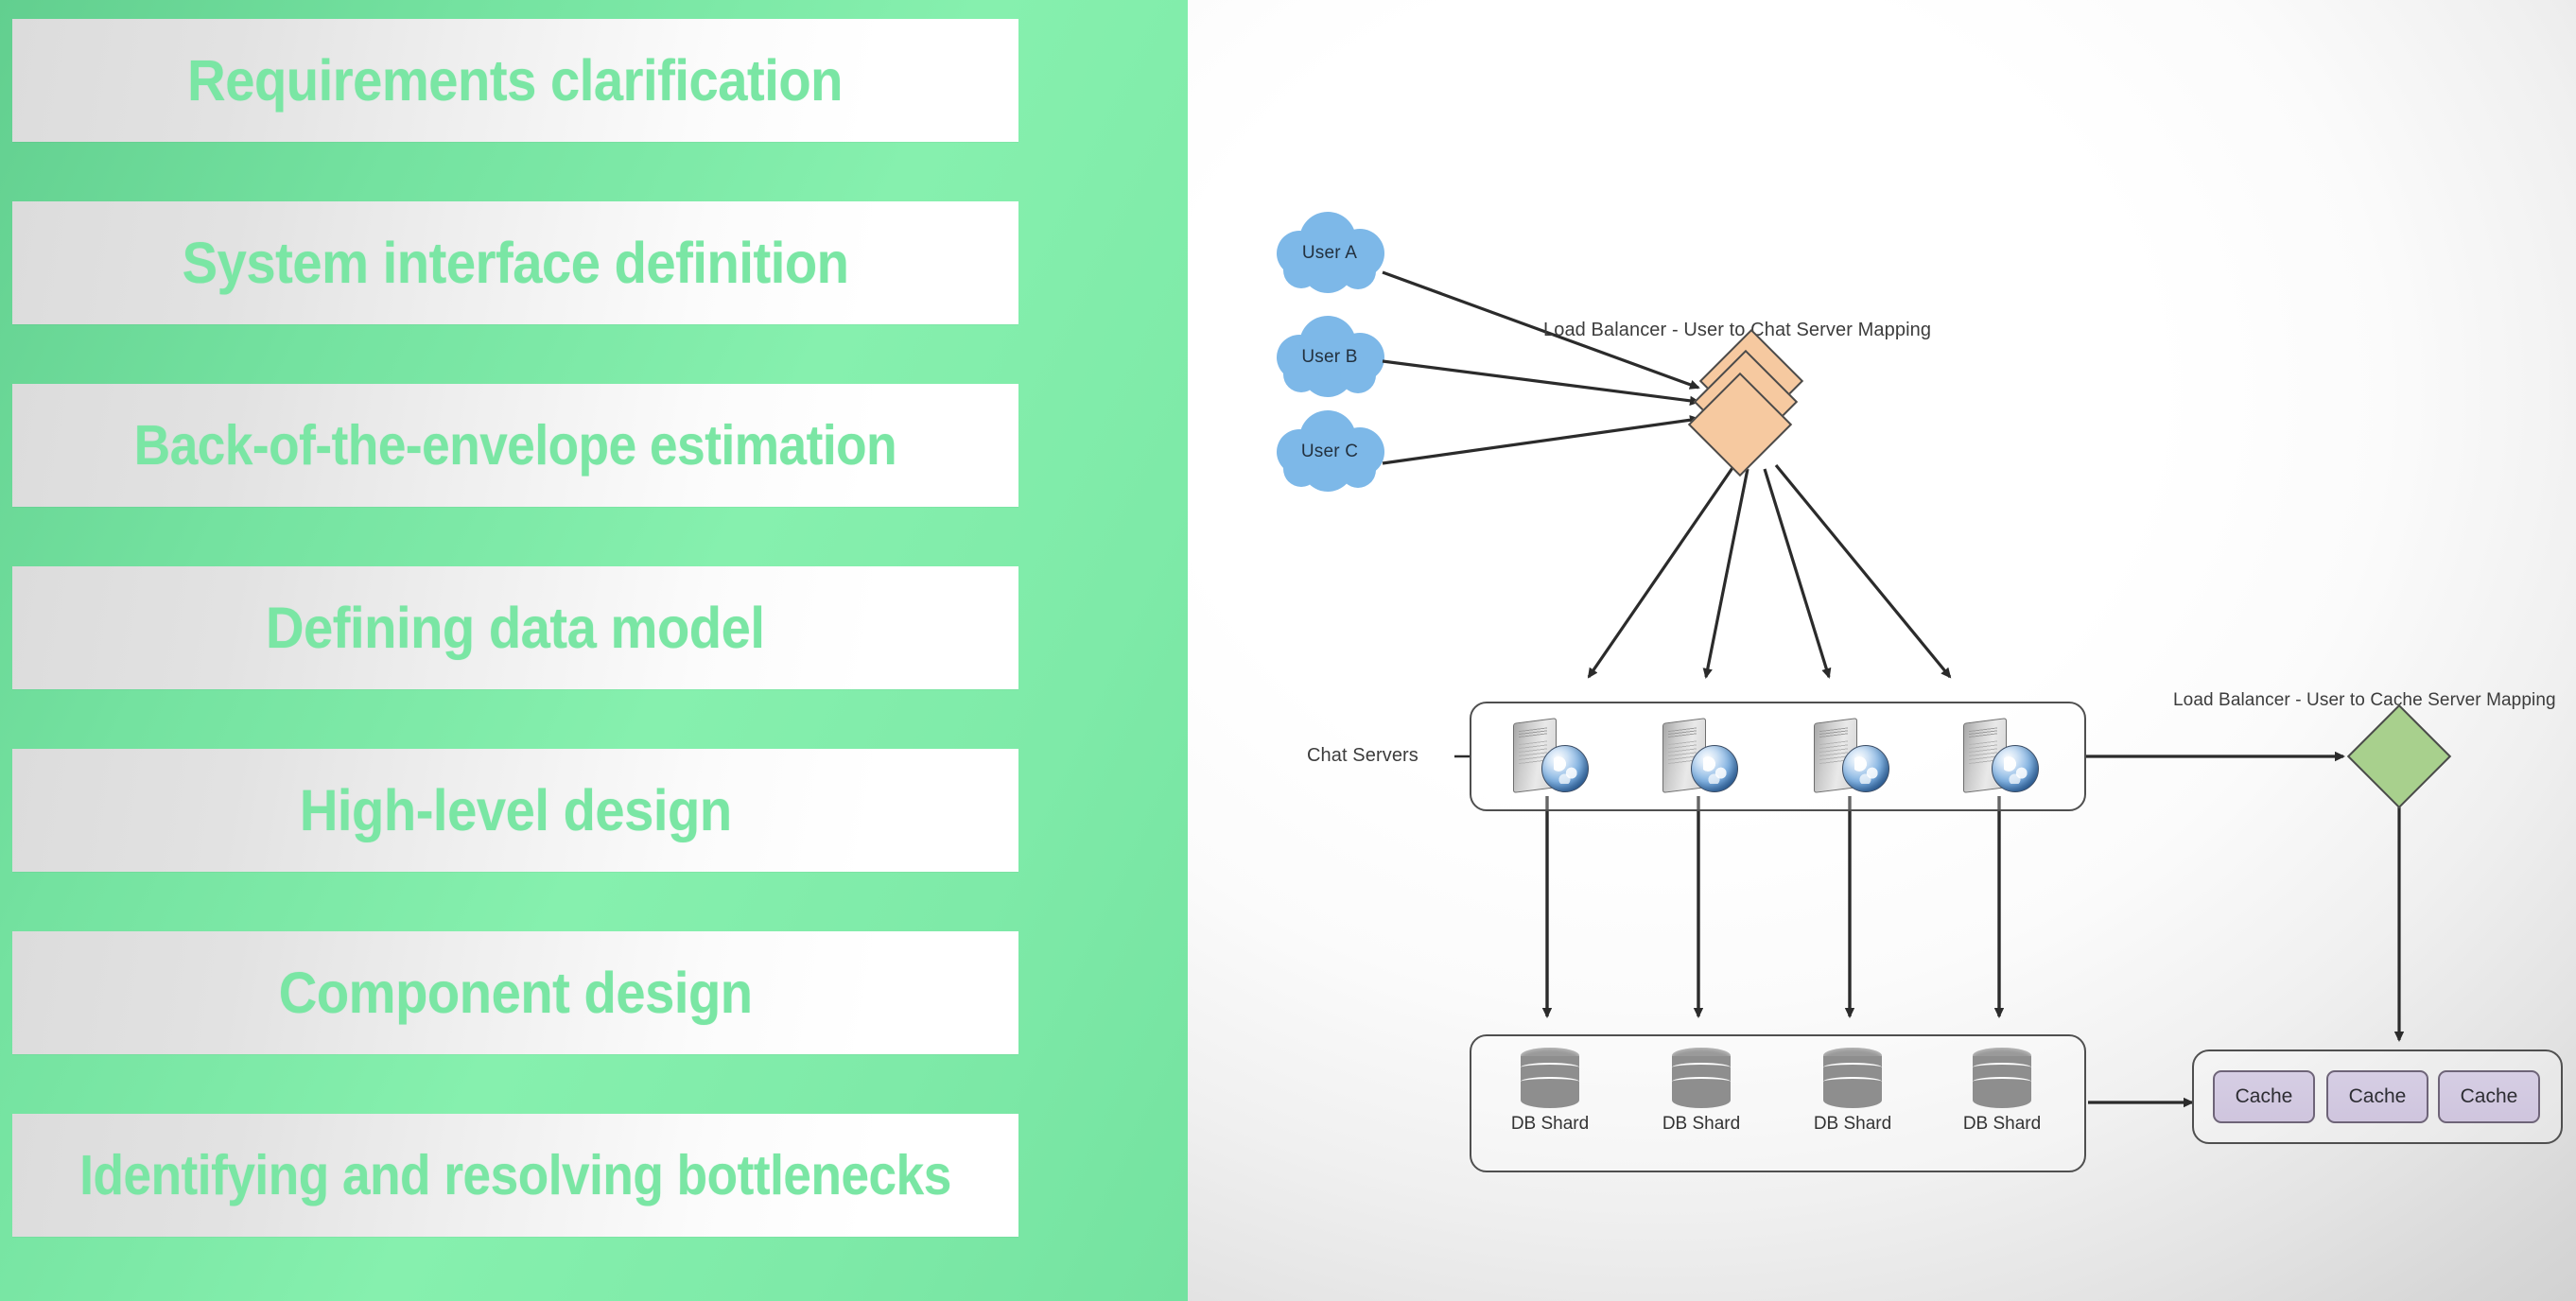 This screenshot has height=1301, width=2576. I want to click on step-label: Defining data model, so click(515, 627).